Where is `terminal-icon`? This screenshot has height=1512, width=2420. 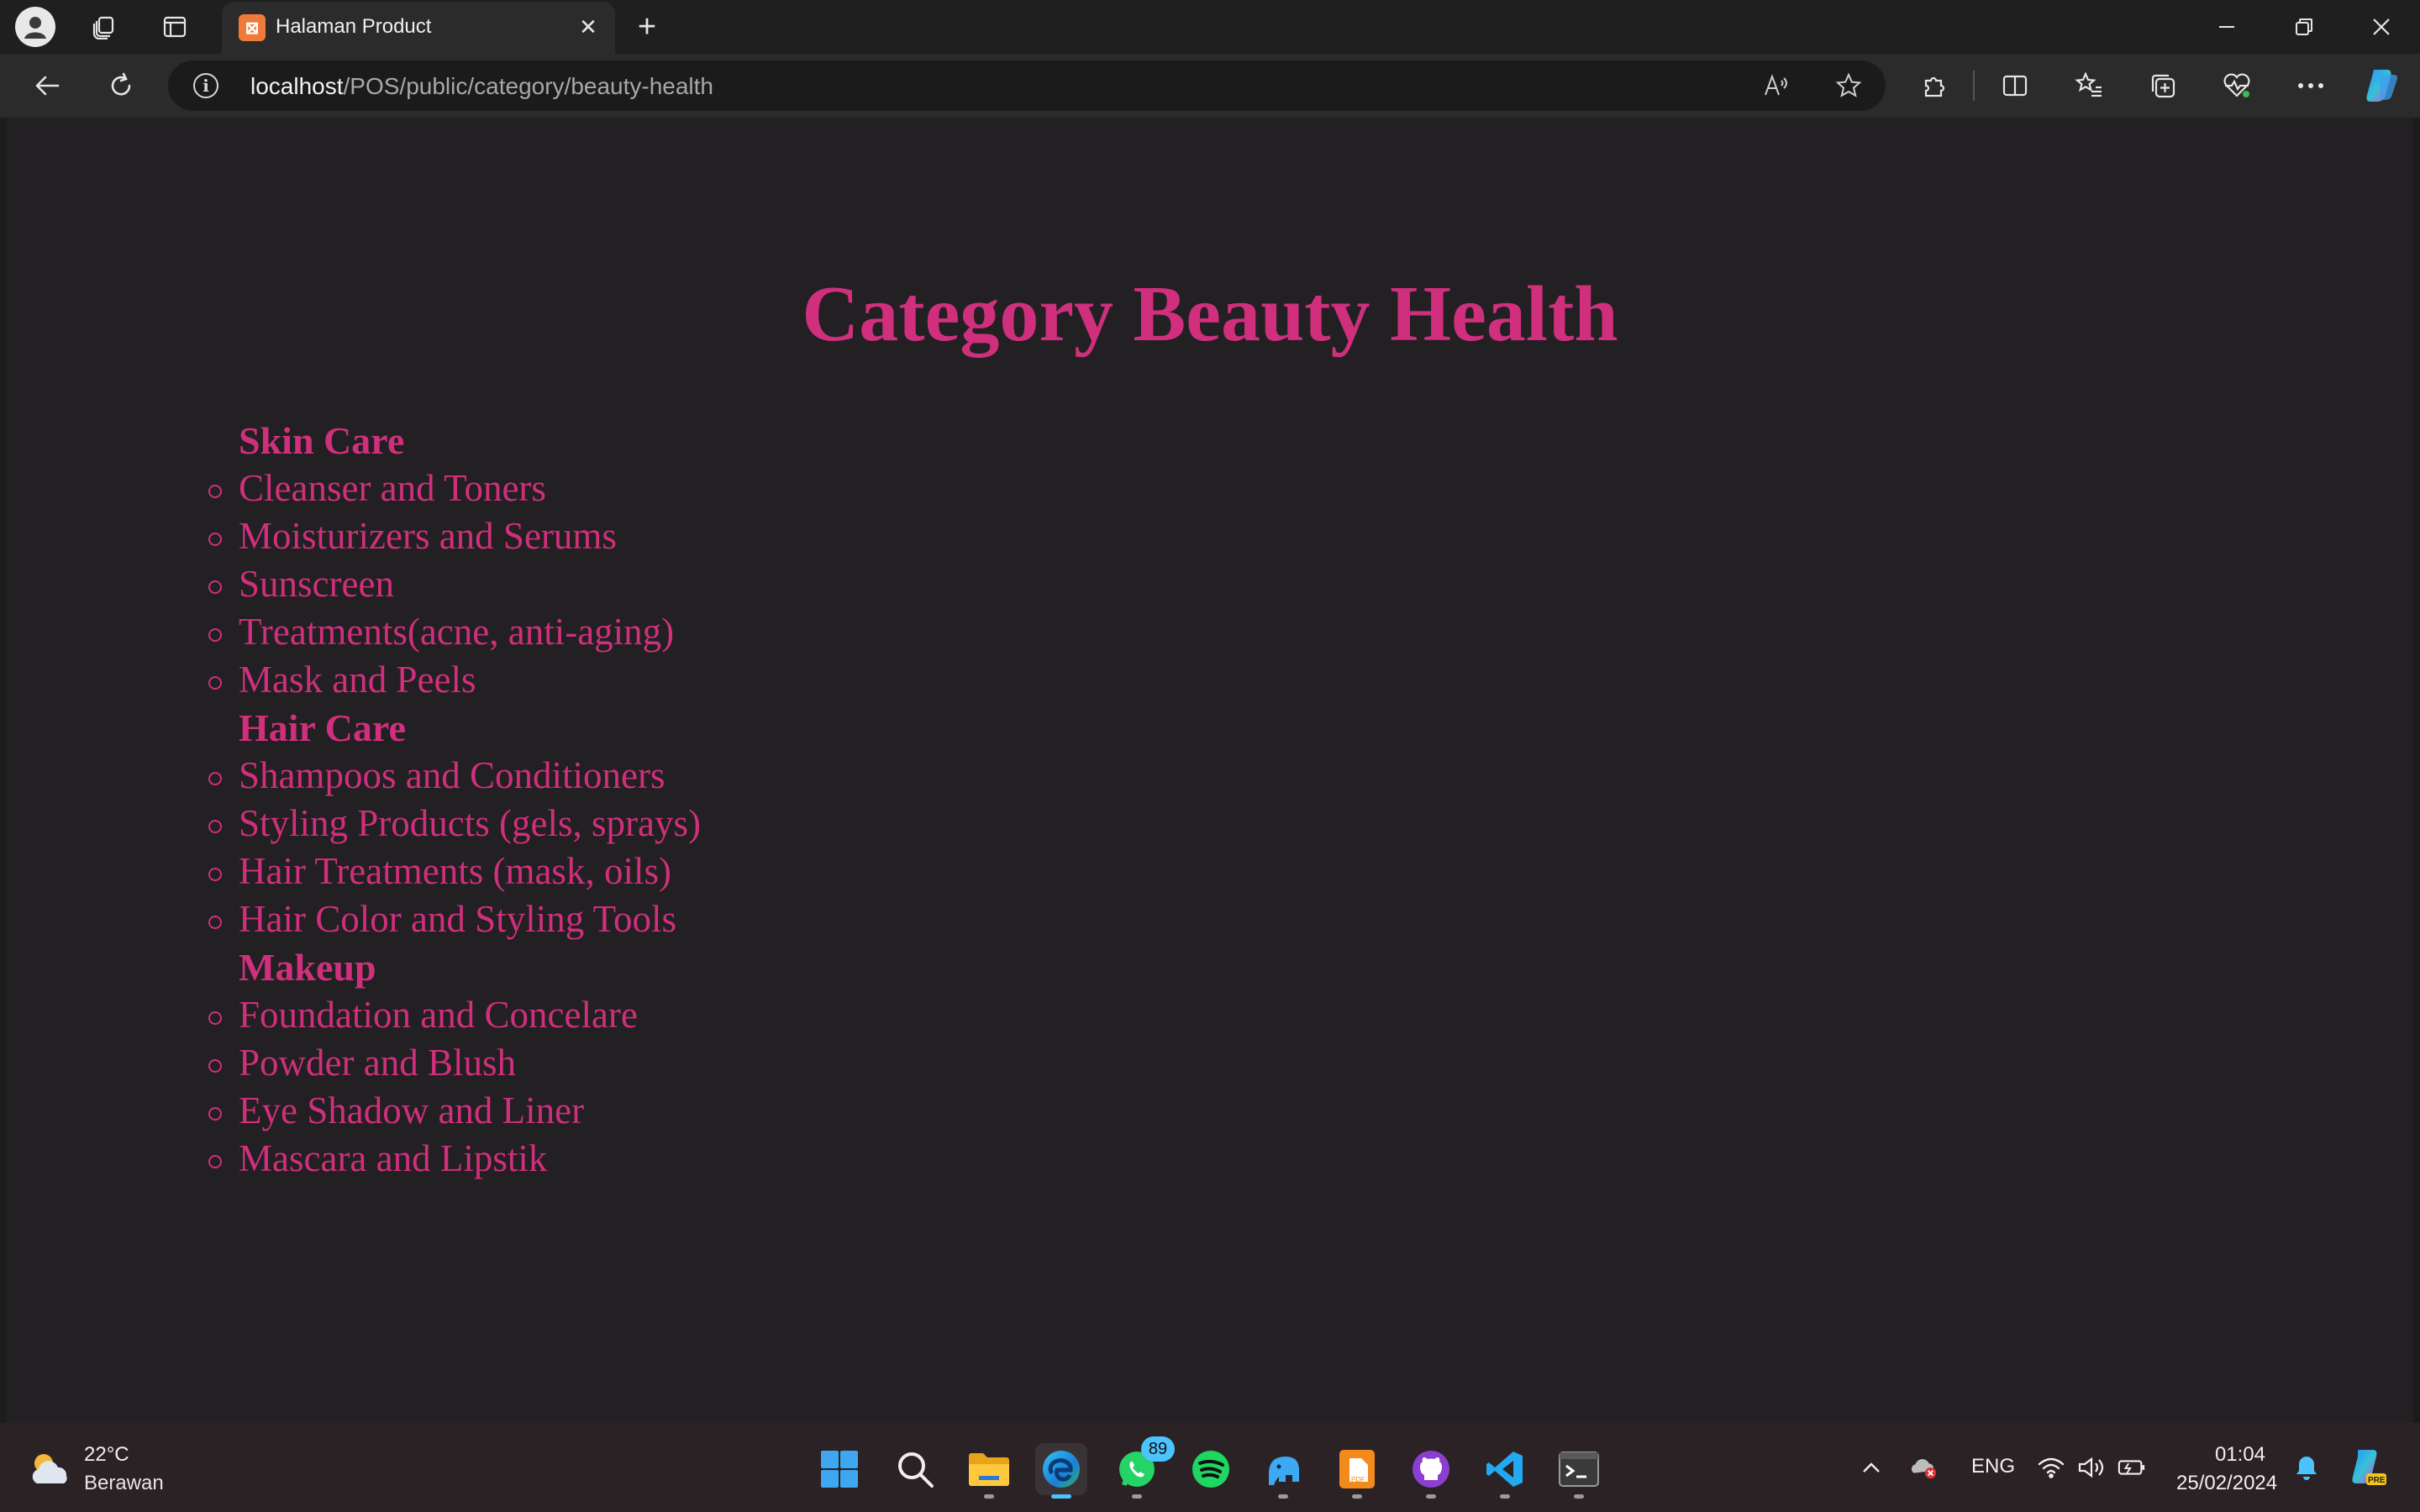
terminal-icon is located at coordinates (1579, 1471).